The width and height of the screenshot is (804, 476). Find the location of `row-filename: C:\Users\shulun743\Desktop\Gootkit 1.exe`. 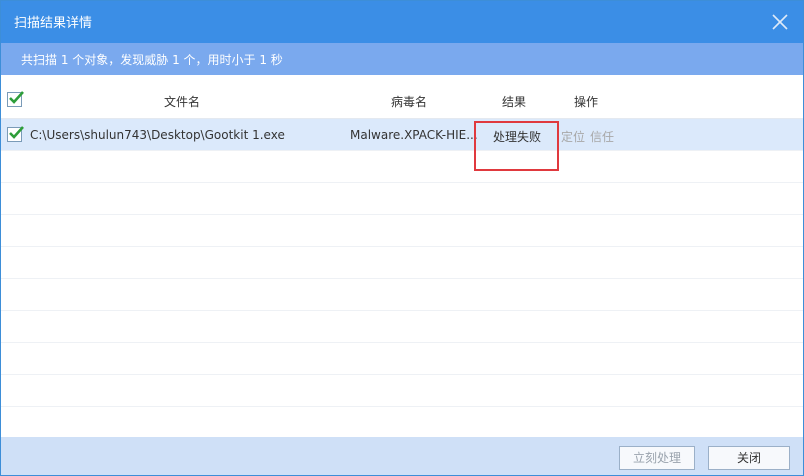

row-filename: C:\Users\shulun743\Desktop\Gootkit 1.exe is located at coordinates (157, 135).